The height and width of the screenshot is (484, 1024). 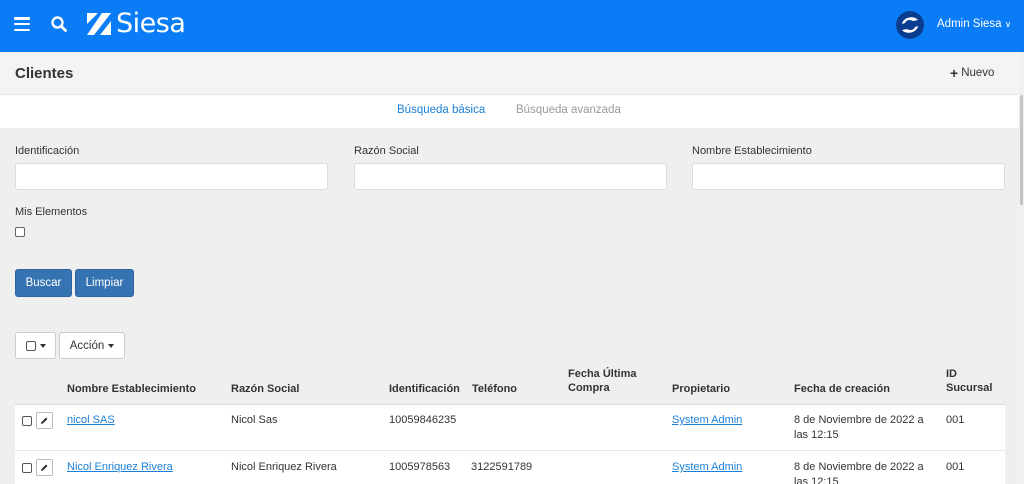 I want to click on mis-elementos-checkbox, so click(x=20, y=232).